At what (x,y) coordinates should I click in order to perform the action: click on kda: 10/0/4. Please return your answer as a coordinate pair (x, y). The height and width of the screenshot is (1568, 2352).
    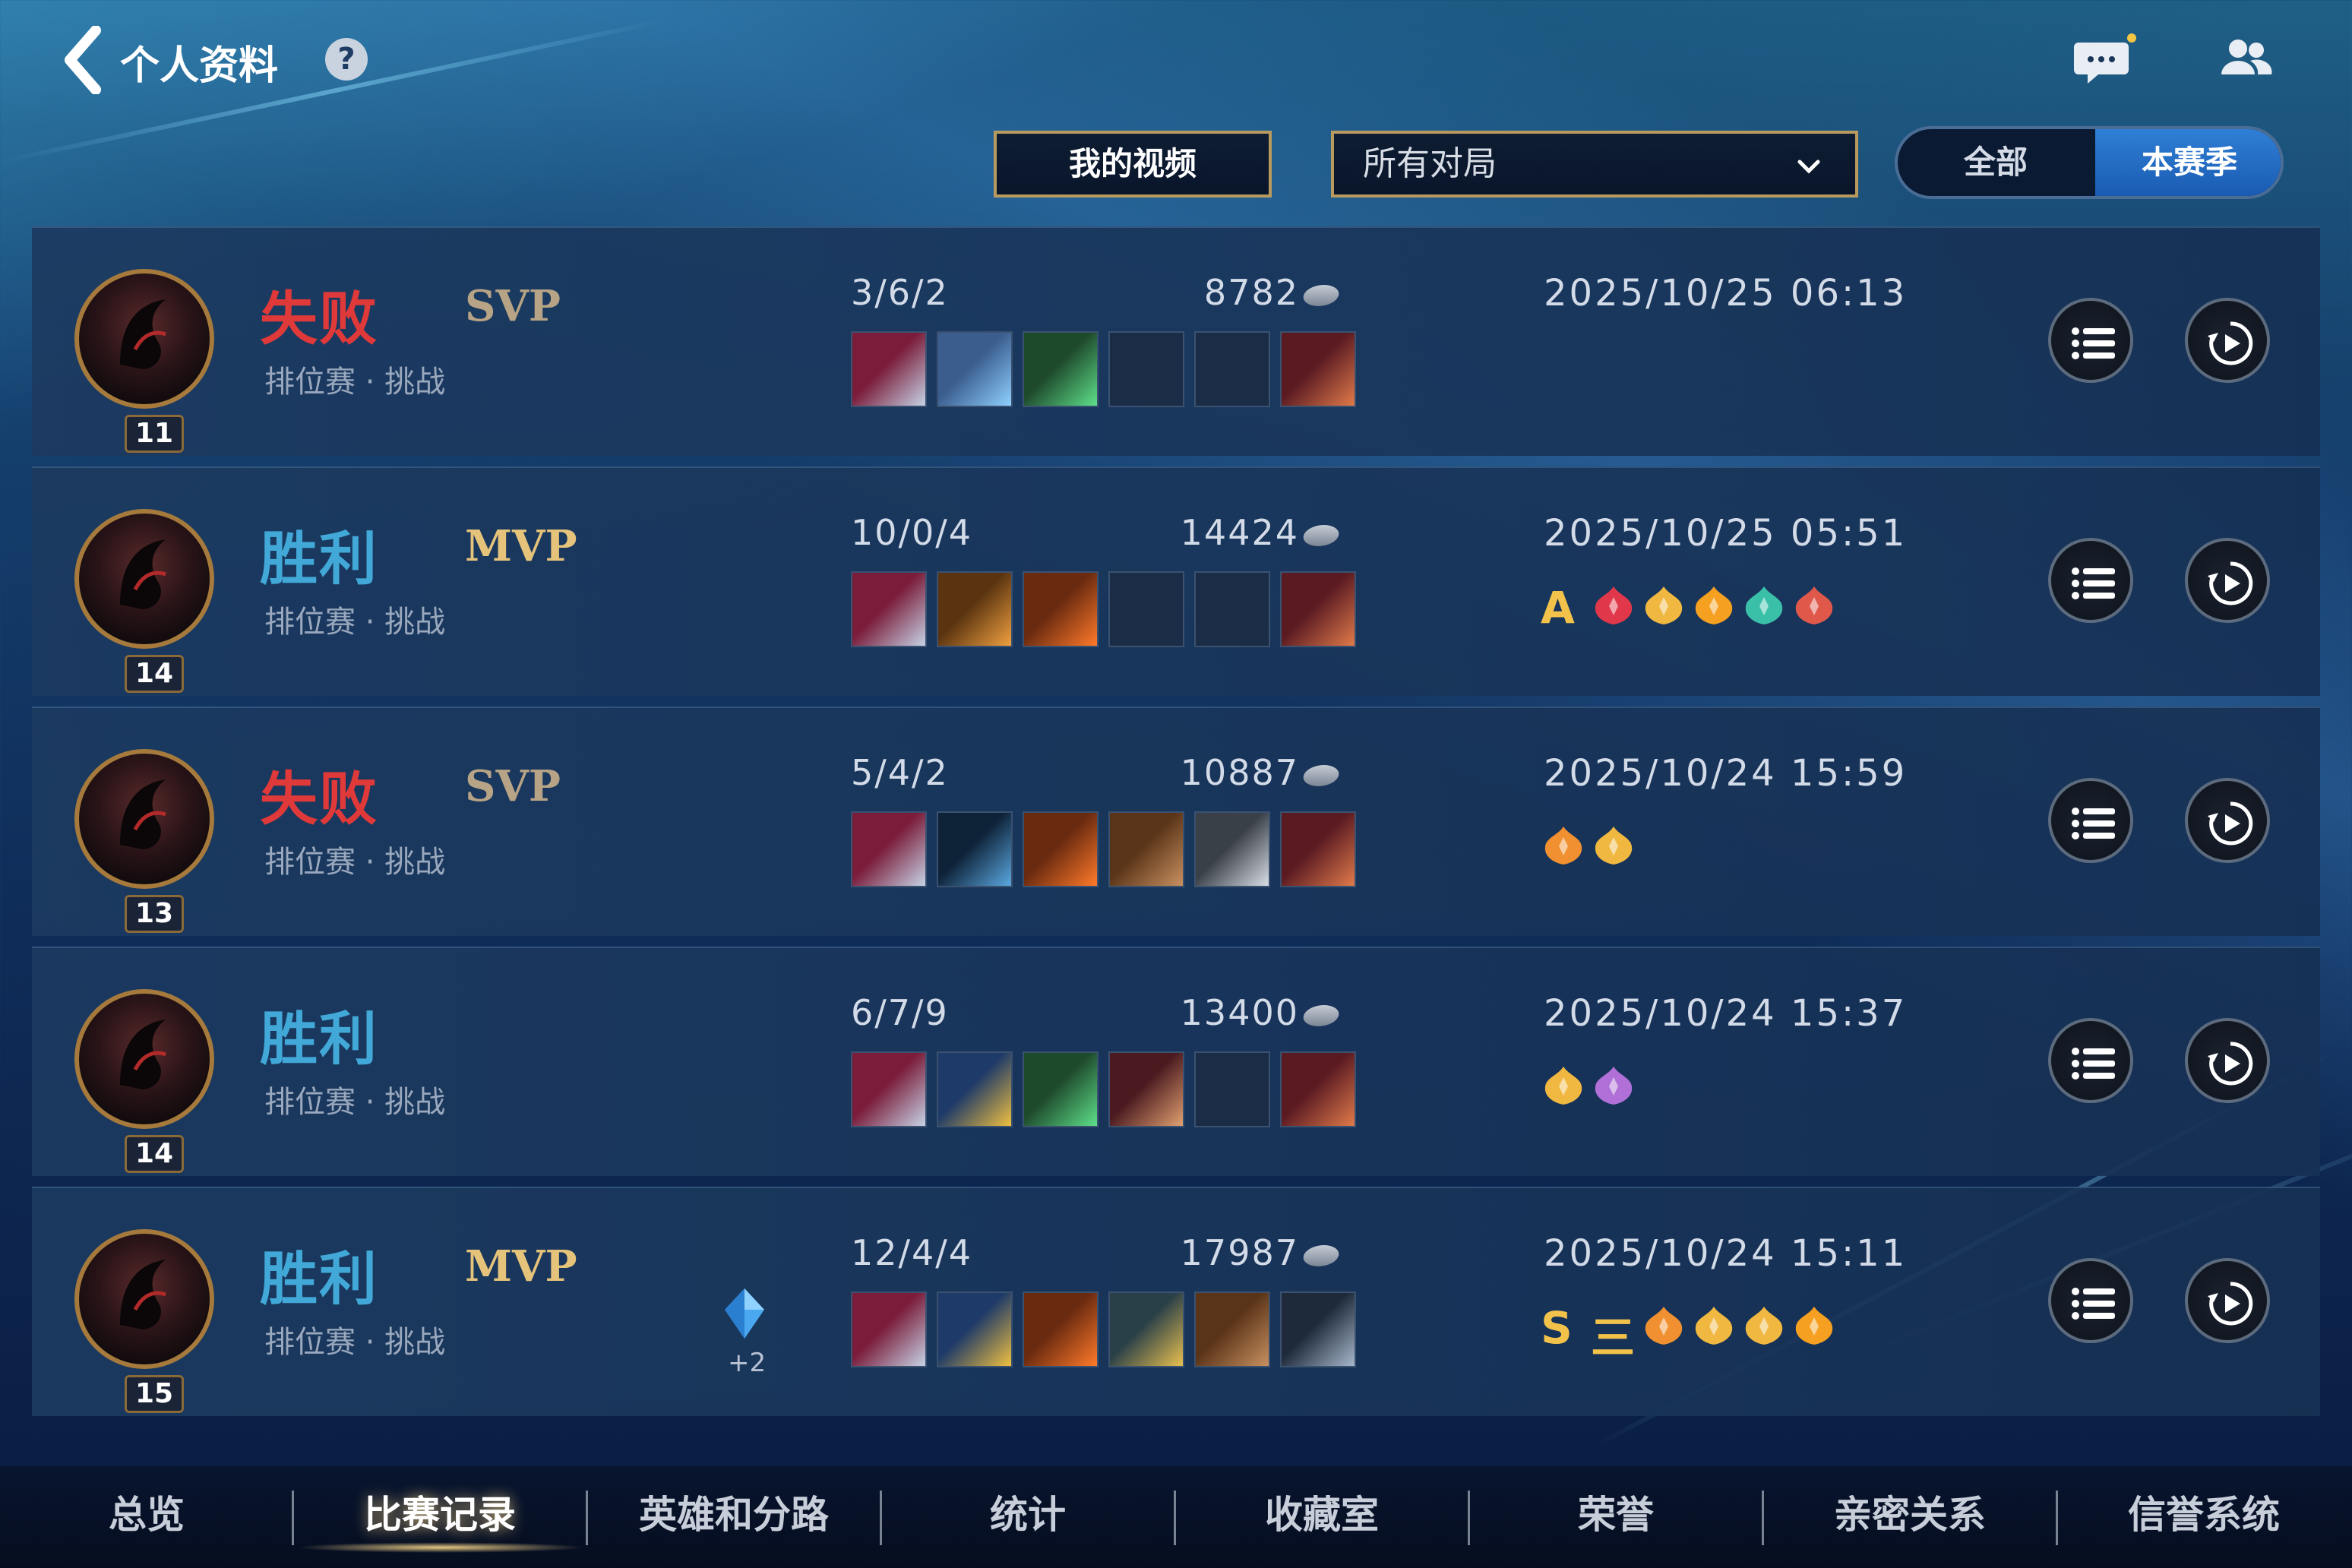
    Looking at the image, I should click on (912, 532).